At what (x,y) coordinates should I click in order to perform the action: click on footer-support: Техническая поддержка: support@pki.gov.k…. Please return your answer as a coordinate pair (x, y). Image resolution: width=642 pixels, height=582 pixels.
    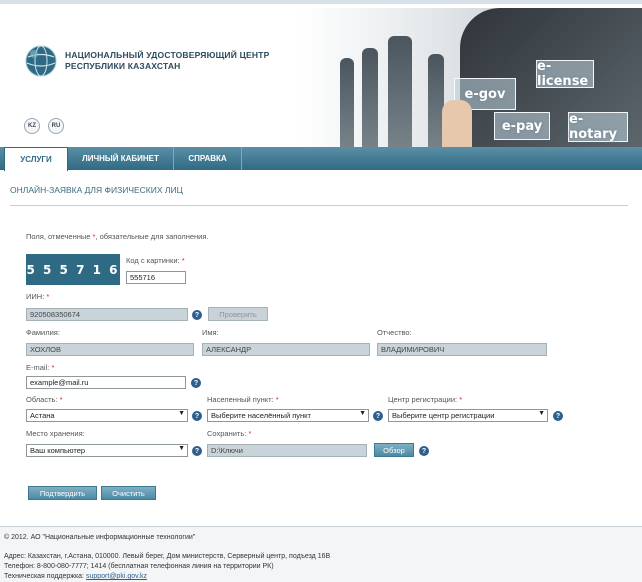
    Looking at the image, I should click on (75, 576).